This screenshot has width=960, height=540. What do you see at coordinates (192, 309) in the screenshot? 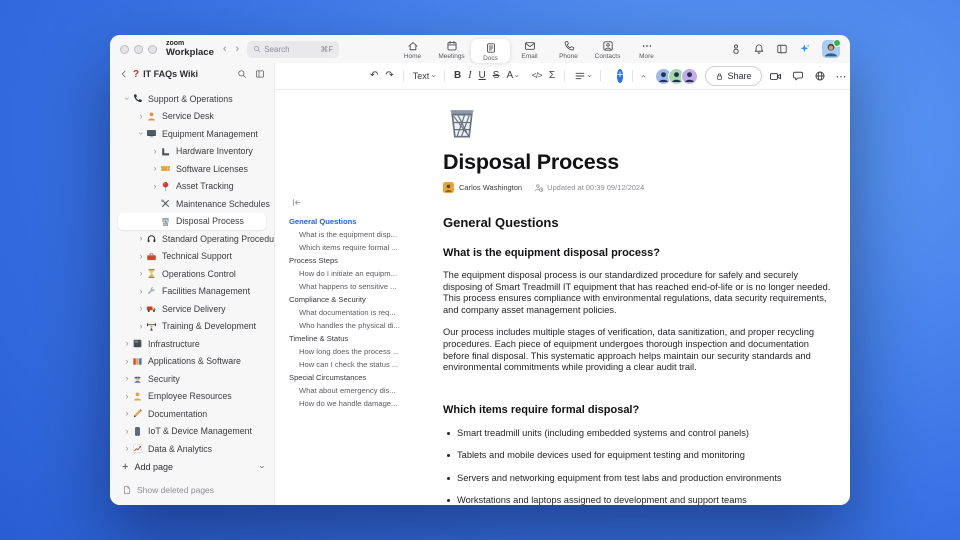
I see `sidebar-item-service-delivery: › Service Delivery` at bounding box center [192, 309].